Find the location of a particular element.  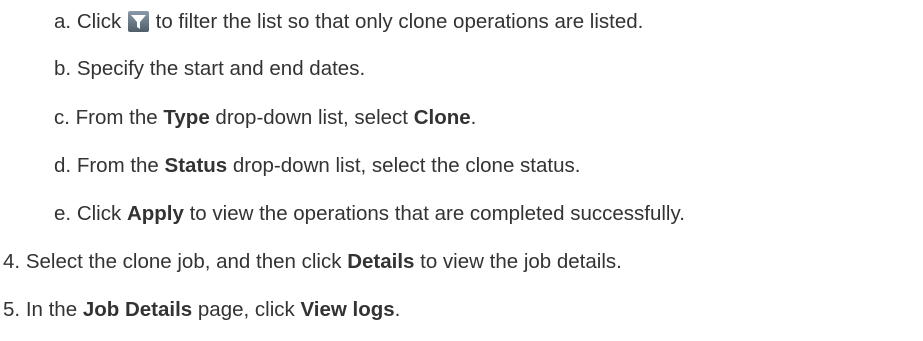

step-b-marker: b. is located at coordinates (63, 68).